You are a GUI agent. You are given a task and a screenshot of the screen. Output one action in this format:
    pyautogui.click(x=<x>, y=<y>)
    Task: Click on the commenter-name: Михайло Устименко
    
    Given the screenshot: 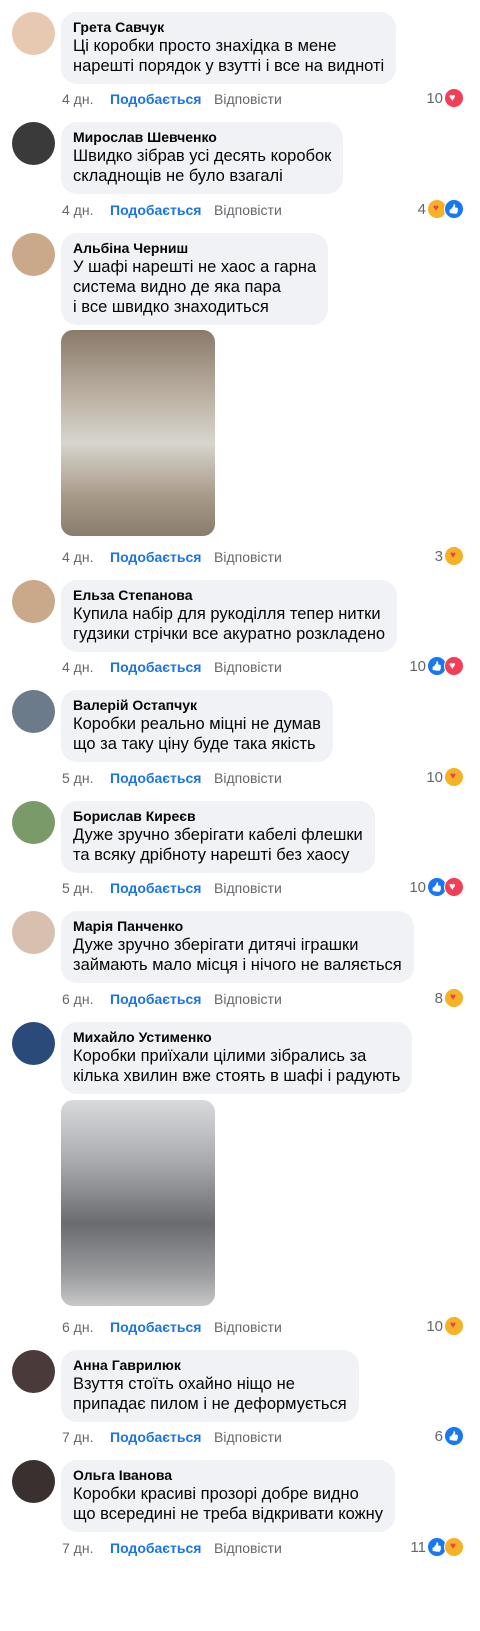 What is the action you would take?
    pyautogui.click(x=236, y=1037)
    